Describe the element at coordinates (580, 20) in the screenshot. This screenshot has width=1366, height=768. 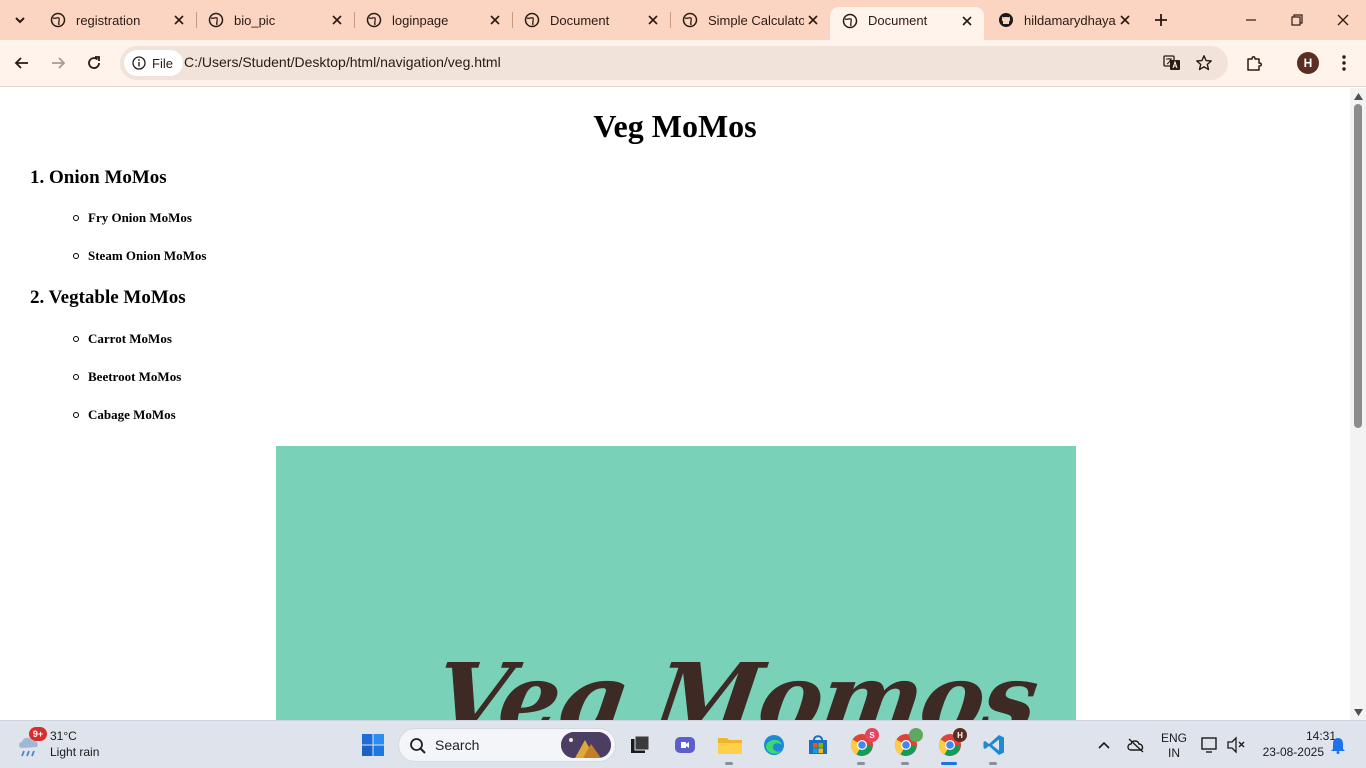
I see `tab-title: Document` at that location.